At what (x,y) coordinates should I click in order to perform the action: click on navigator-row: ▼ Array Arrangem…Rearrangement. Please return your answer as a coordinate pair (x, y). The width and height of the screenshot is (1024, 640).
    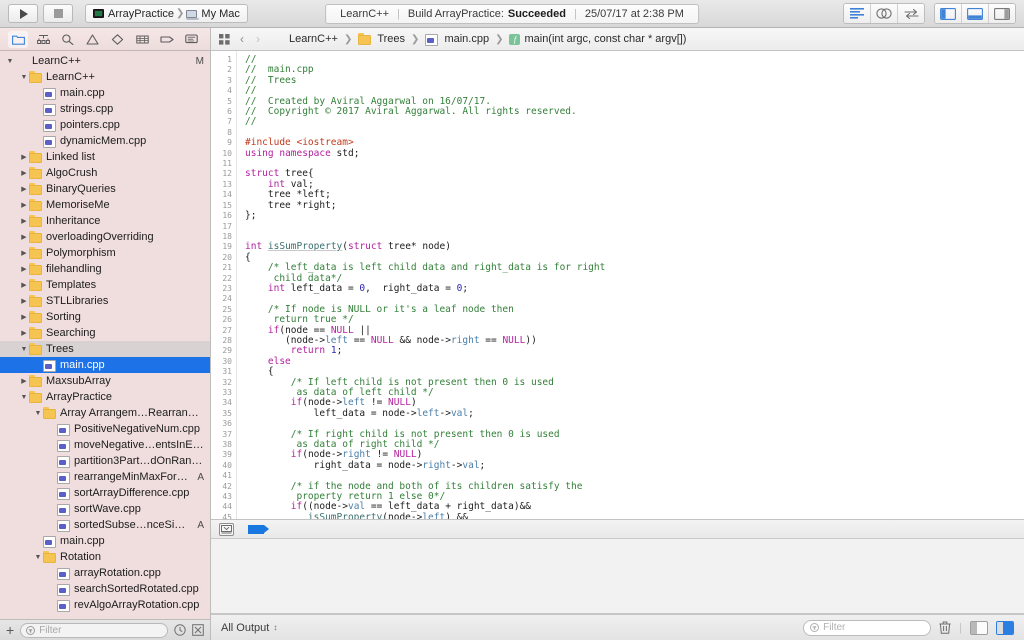
    Looking at the image, I should click on (105, 413).